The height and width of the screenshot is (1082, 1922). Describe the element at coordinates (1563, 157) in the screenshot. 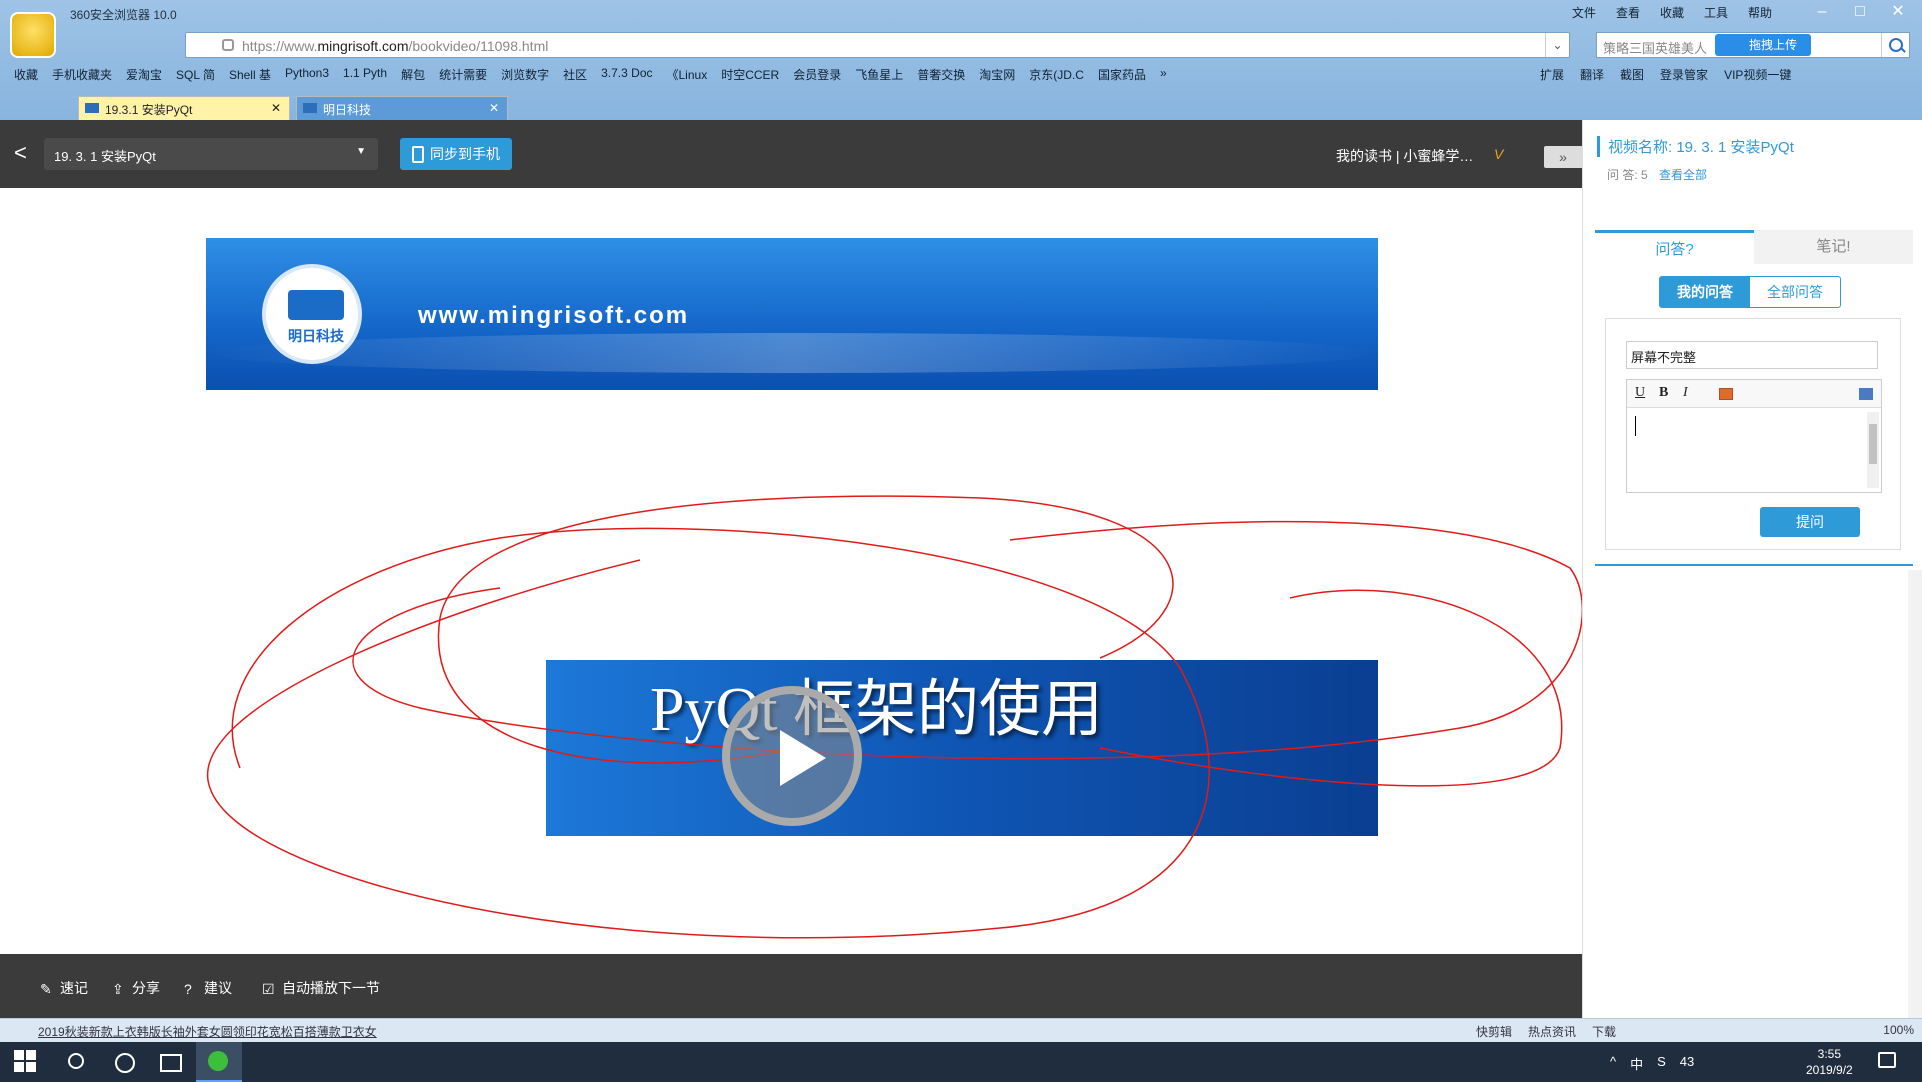

I see `collapse-sidebar-button: »` at that location.